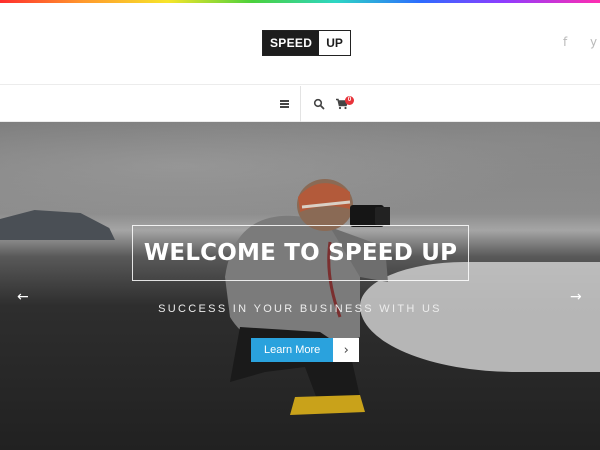  I want to click on hero-title-box: WELCOME TO SPEED UP, so click(300, 253).